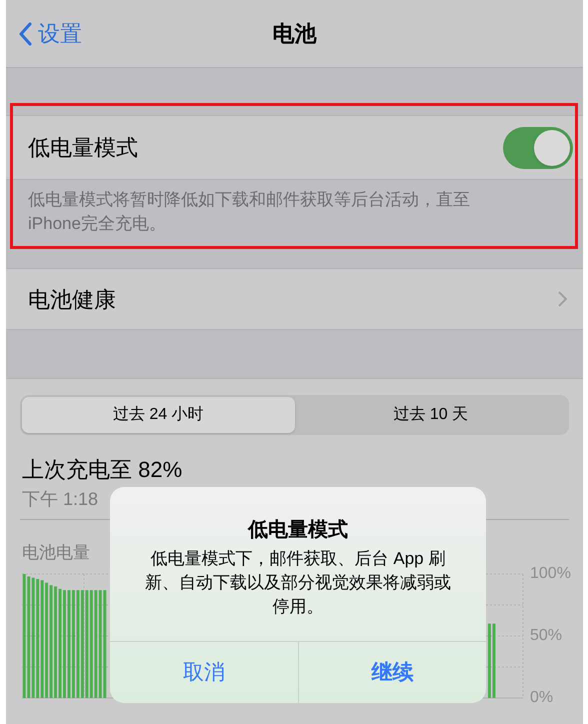 The width and height of the screenshot is (588, 724). Describe the element at coordinates (103, 470) in the screenshot. I see `last-charge-title: 上次充电至 82%` at that location.